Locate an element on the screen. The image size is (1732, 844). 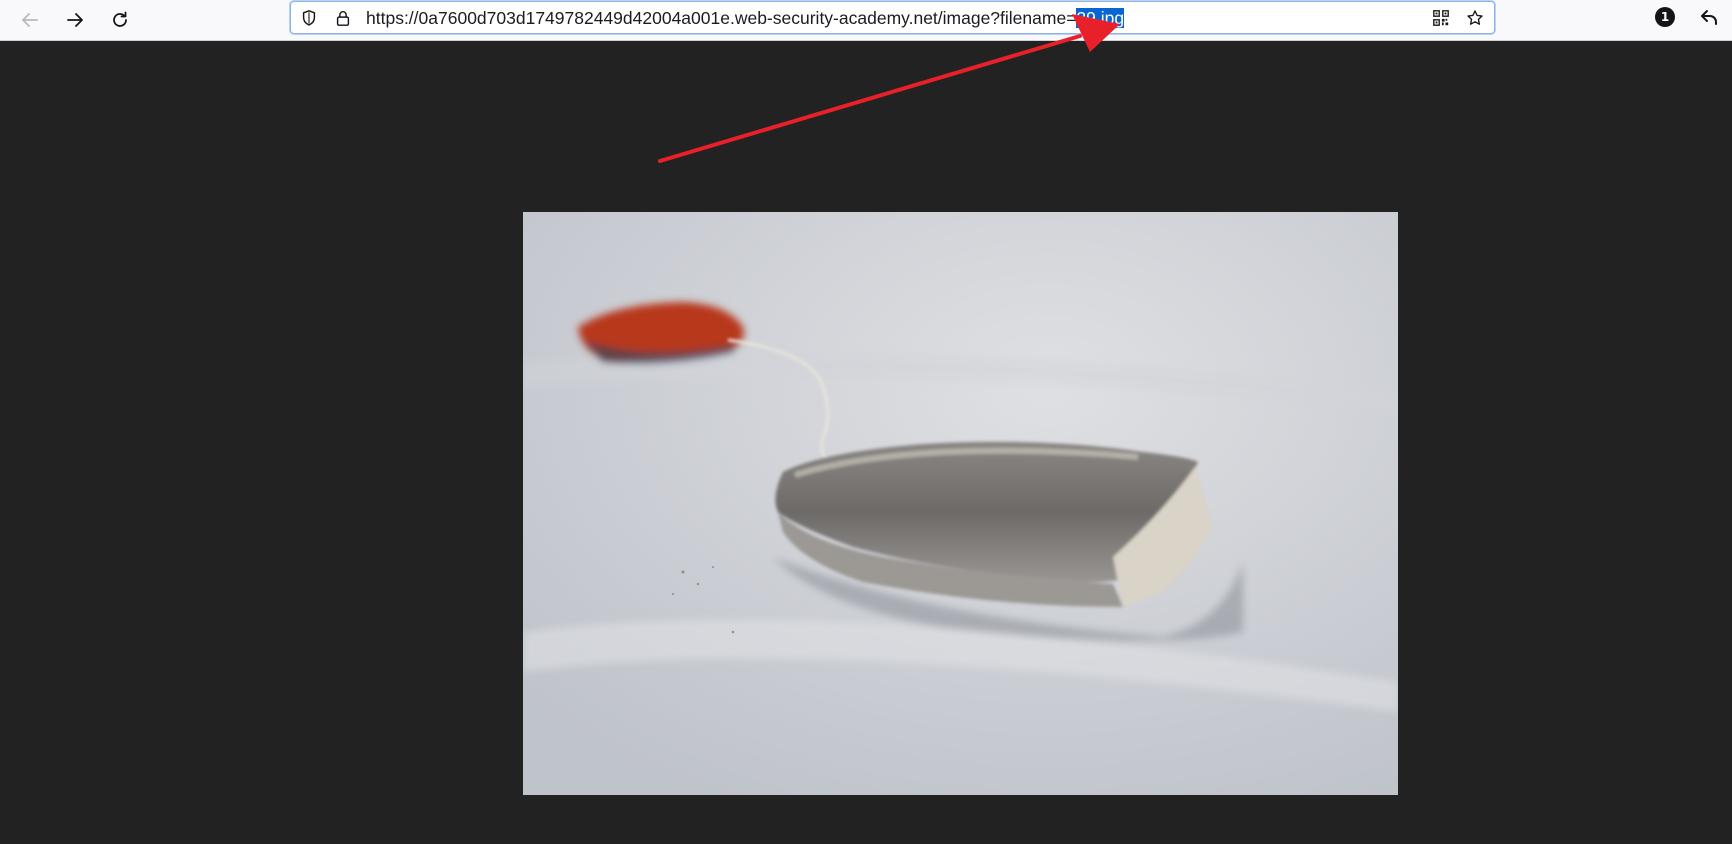
shield-icon is located at coordinates (309, 18).